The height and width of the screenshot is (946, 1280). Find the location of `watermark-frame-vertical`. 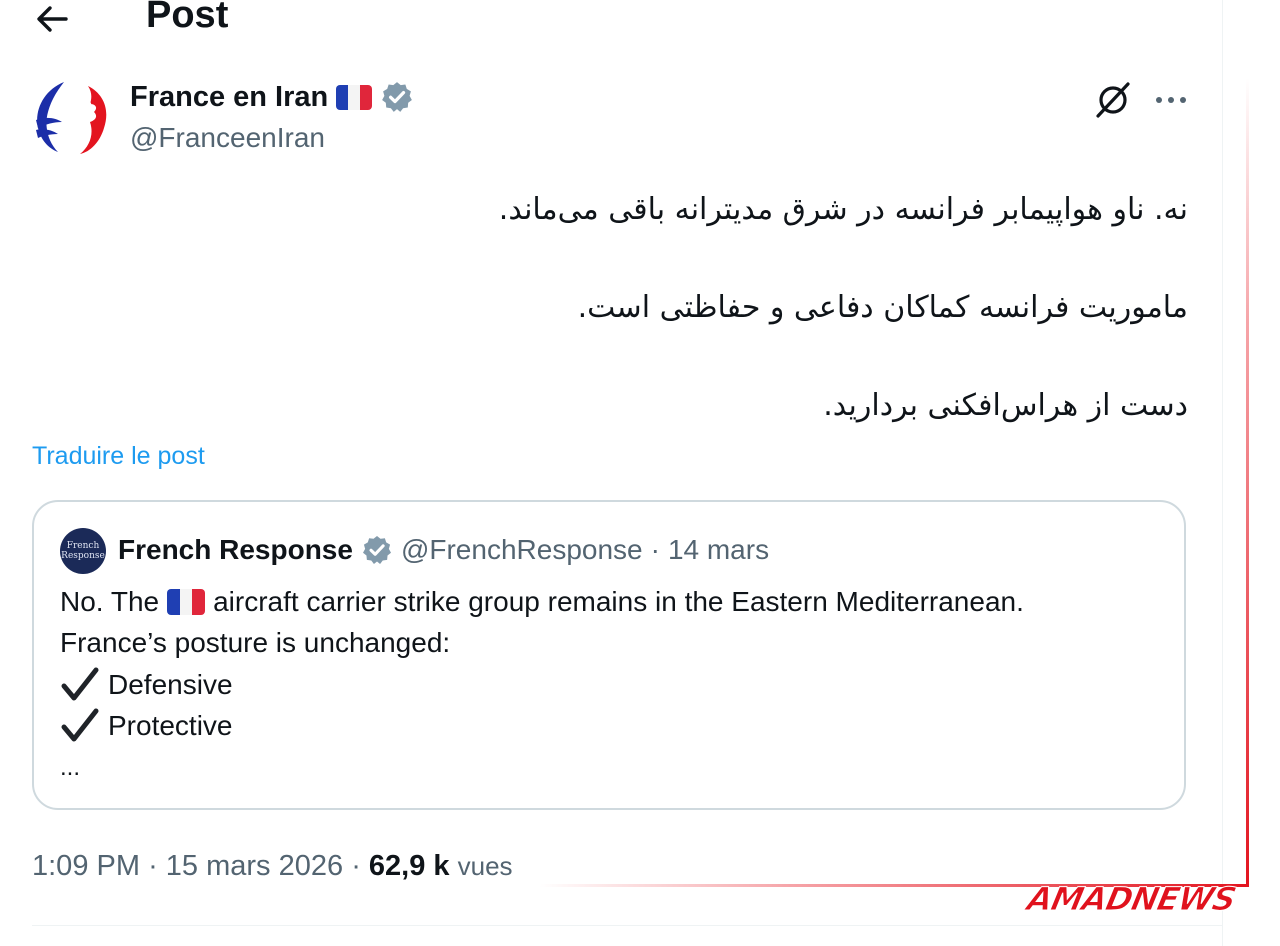

watermark-frame-vertical is located at coordinates (1247, 482).